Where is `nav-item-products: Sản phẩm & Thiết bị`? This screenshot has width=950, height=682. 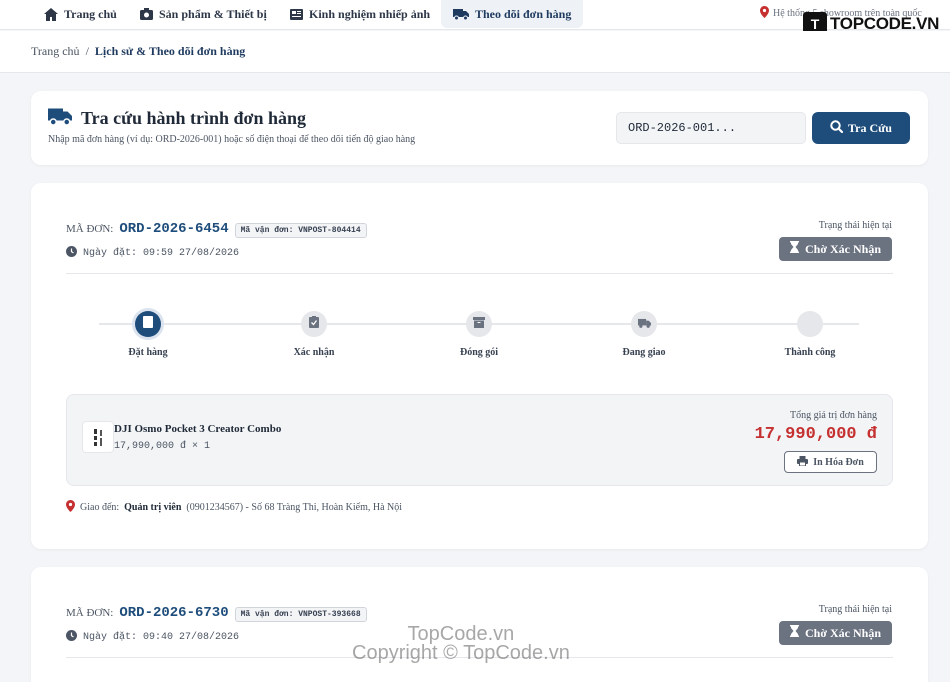 nav-item-products: Sản phẩm & Thiết bị is located at coordinates (203, 14).